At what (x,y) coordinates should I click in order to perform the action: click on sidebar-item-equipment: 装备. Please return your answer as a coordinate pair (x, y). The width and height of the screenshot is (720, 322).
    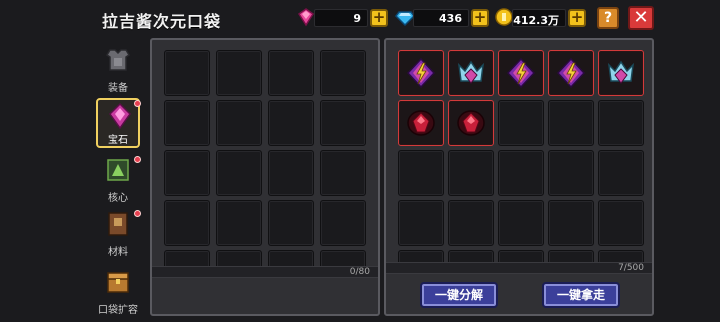
    Looking at the image, I should click on (118, 69).